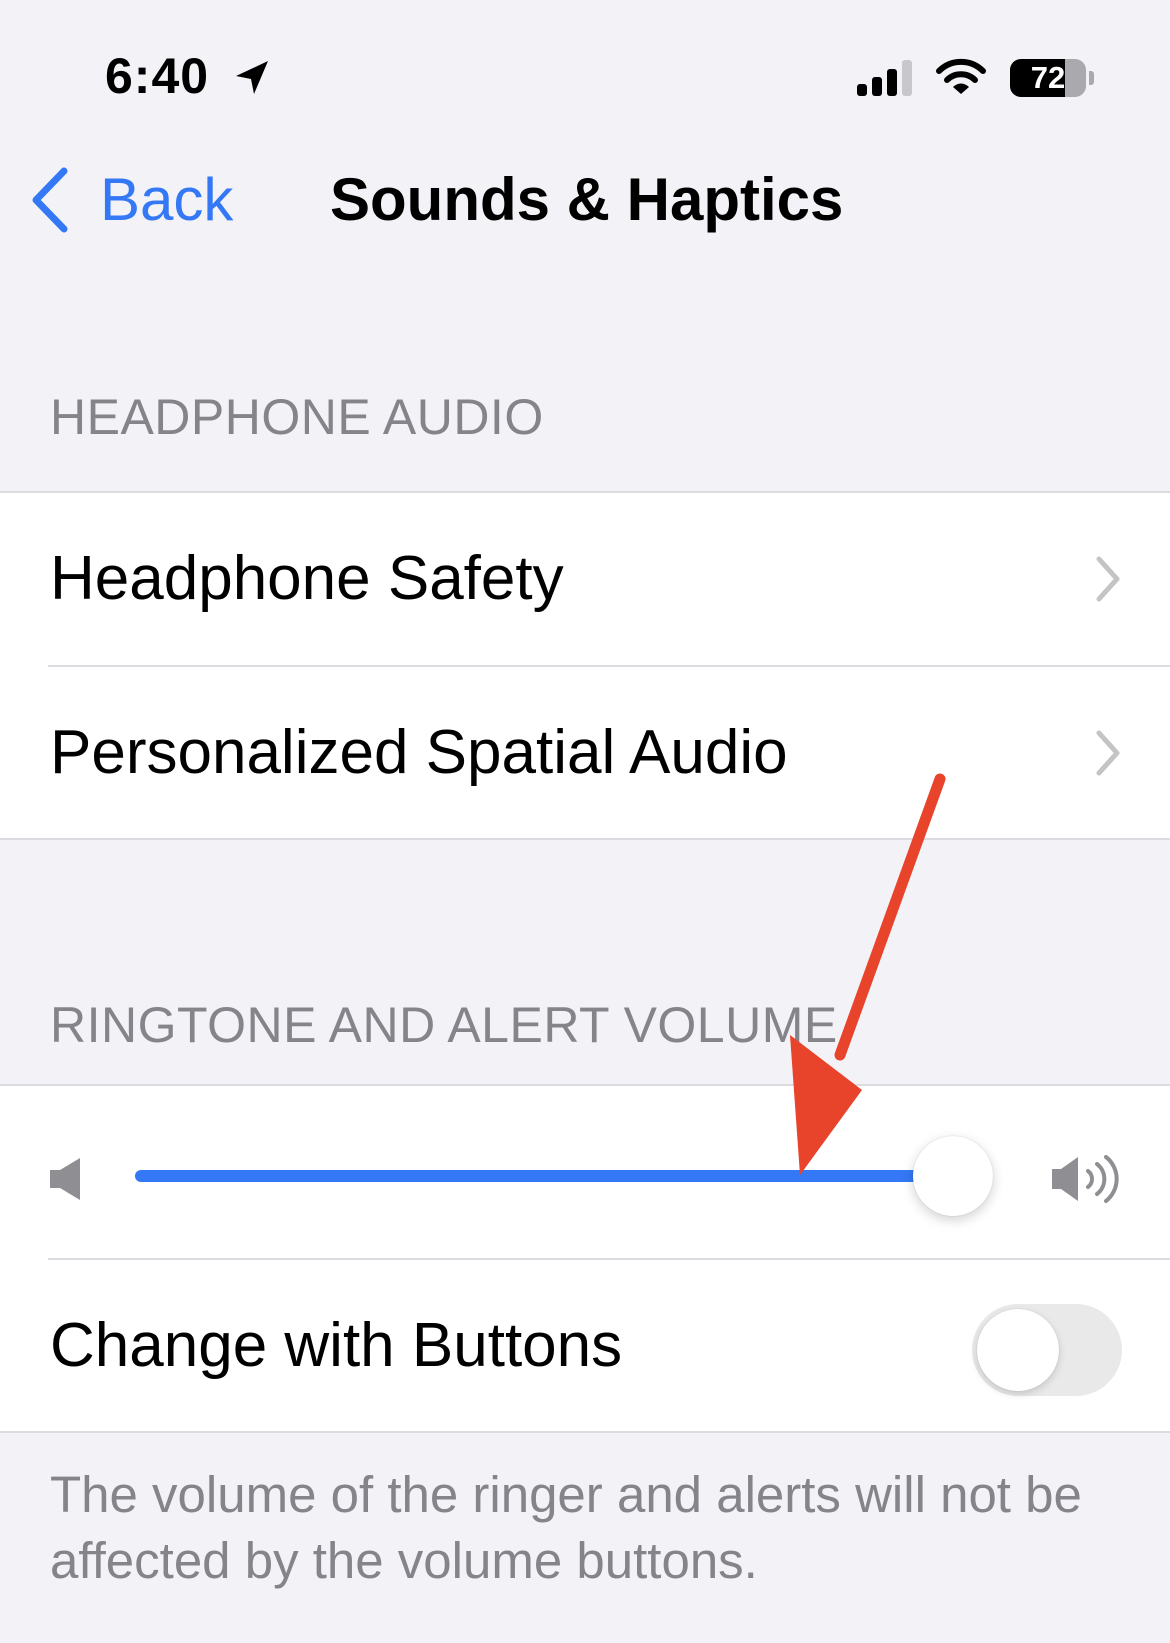 The height and width of the screenshot is (1643, 1170). I want to click on cell-volume-slider, so click(585, 1172).